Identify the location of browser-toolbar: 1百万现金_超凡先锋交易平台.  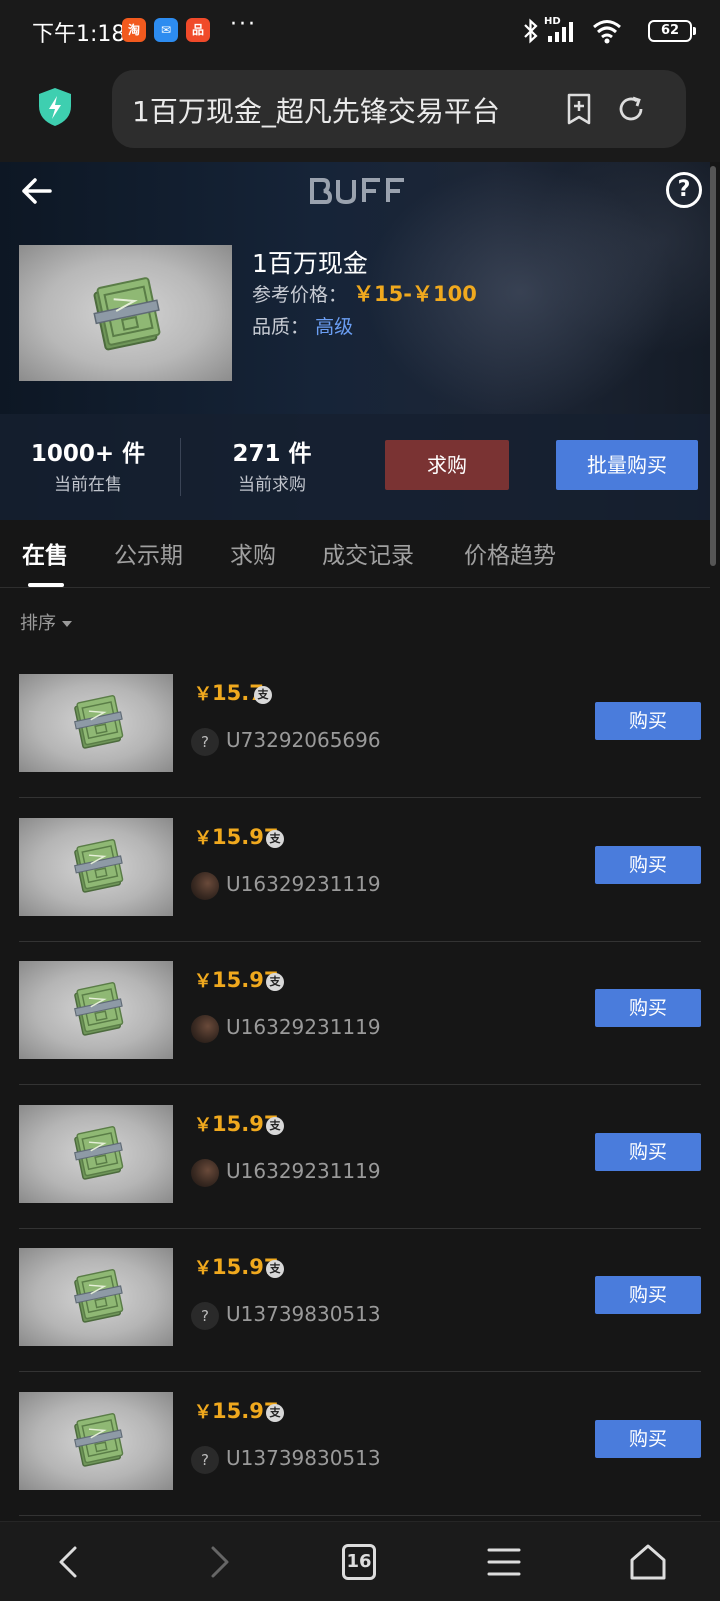
(360, 112).